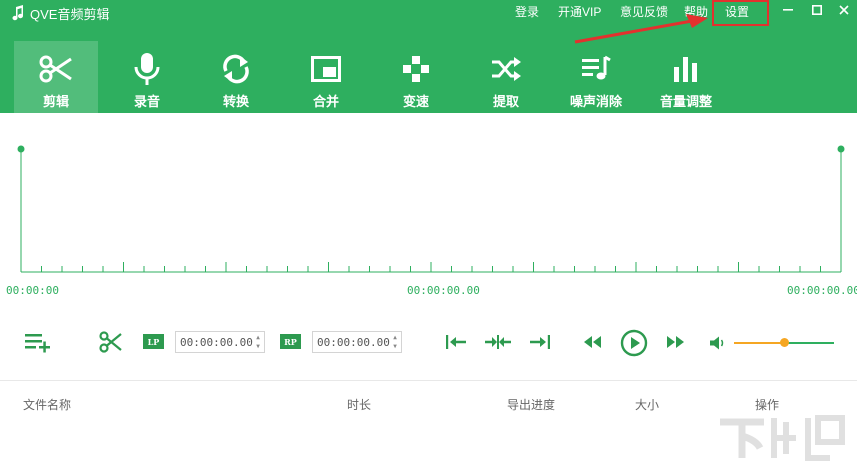 The height and width of the screenshot is (469, 857). Describe the element at coordinates (235, 101) in the screenshot. I see `tab-convert-label: 转换` at that location.